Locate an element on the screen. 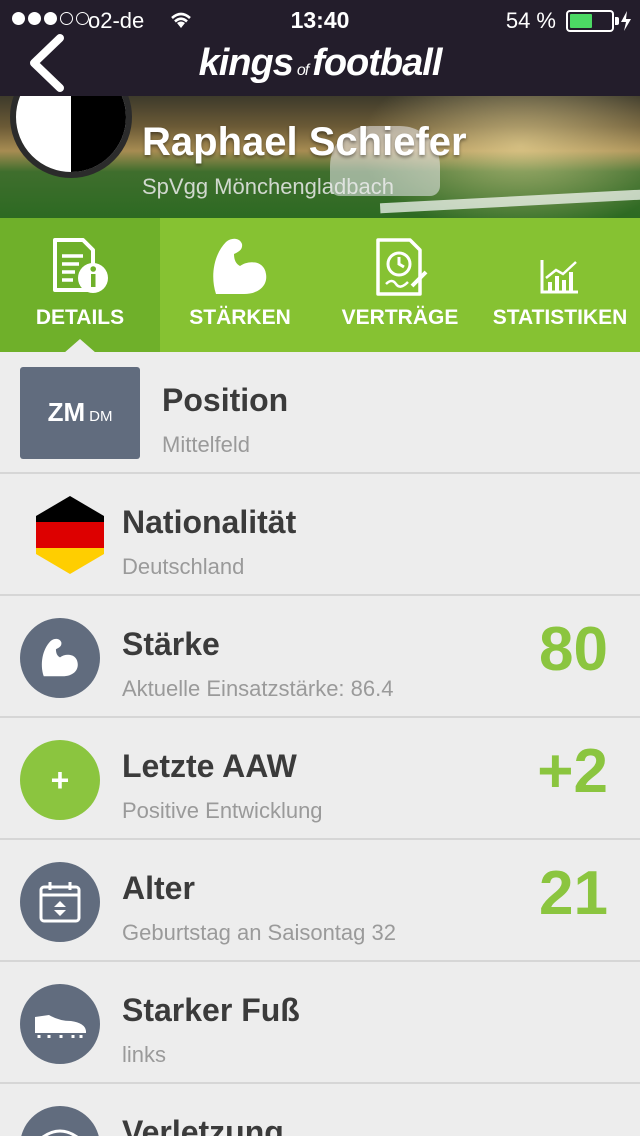 The image size is (640, 1136). battery-percent: 54 % is located at coordinates (530, 20).